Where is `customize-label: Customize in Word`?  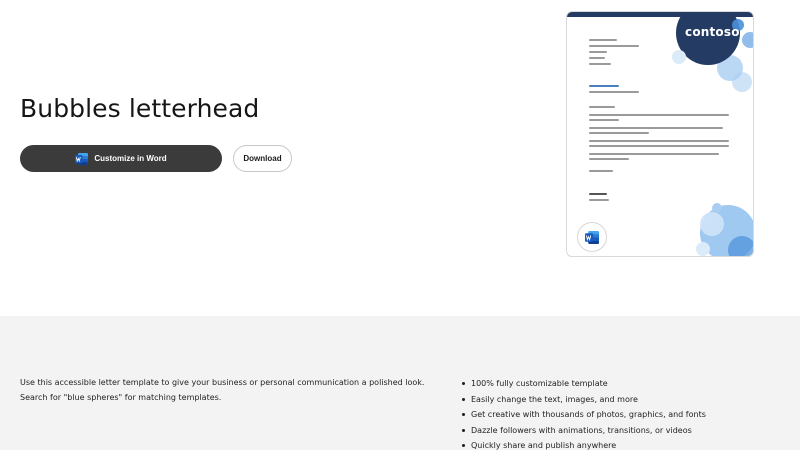 customize-label: Customize in Word is located at coordinates (130, 158).